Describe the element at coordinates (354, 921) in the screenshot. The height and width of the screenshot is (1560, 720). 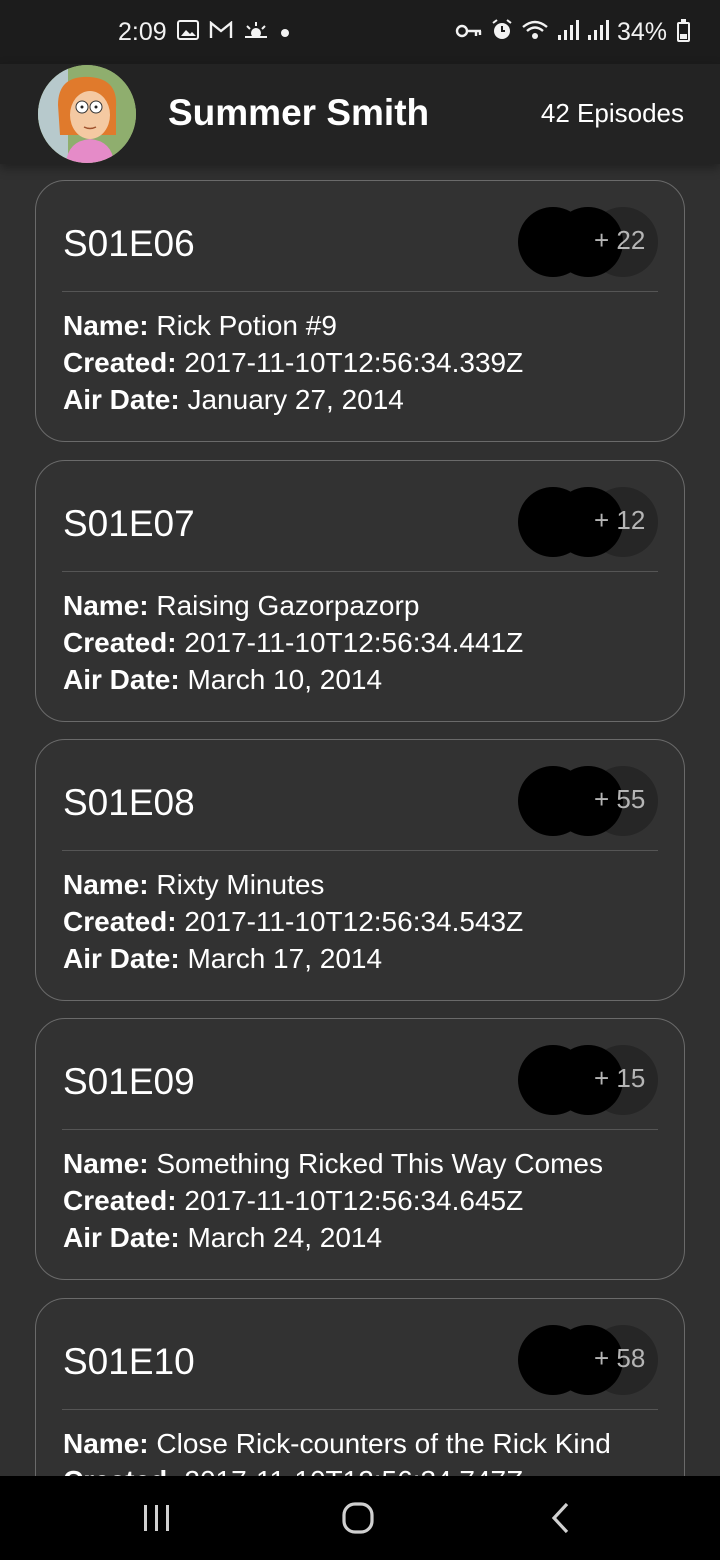
I see `episode-created: 2017-11-10T12:56:34.543Z` at that location.